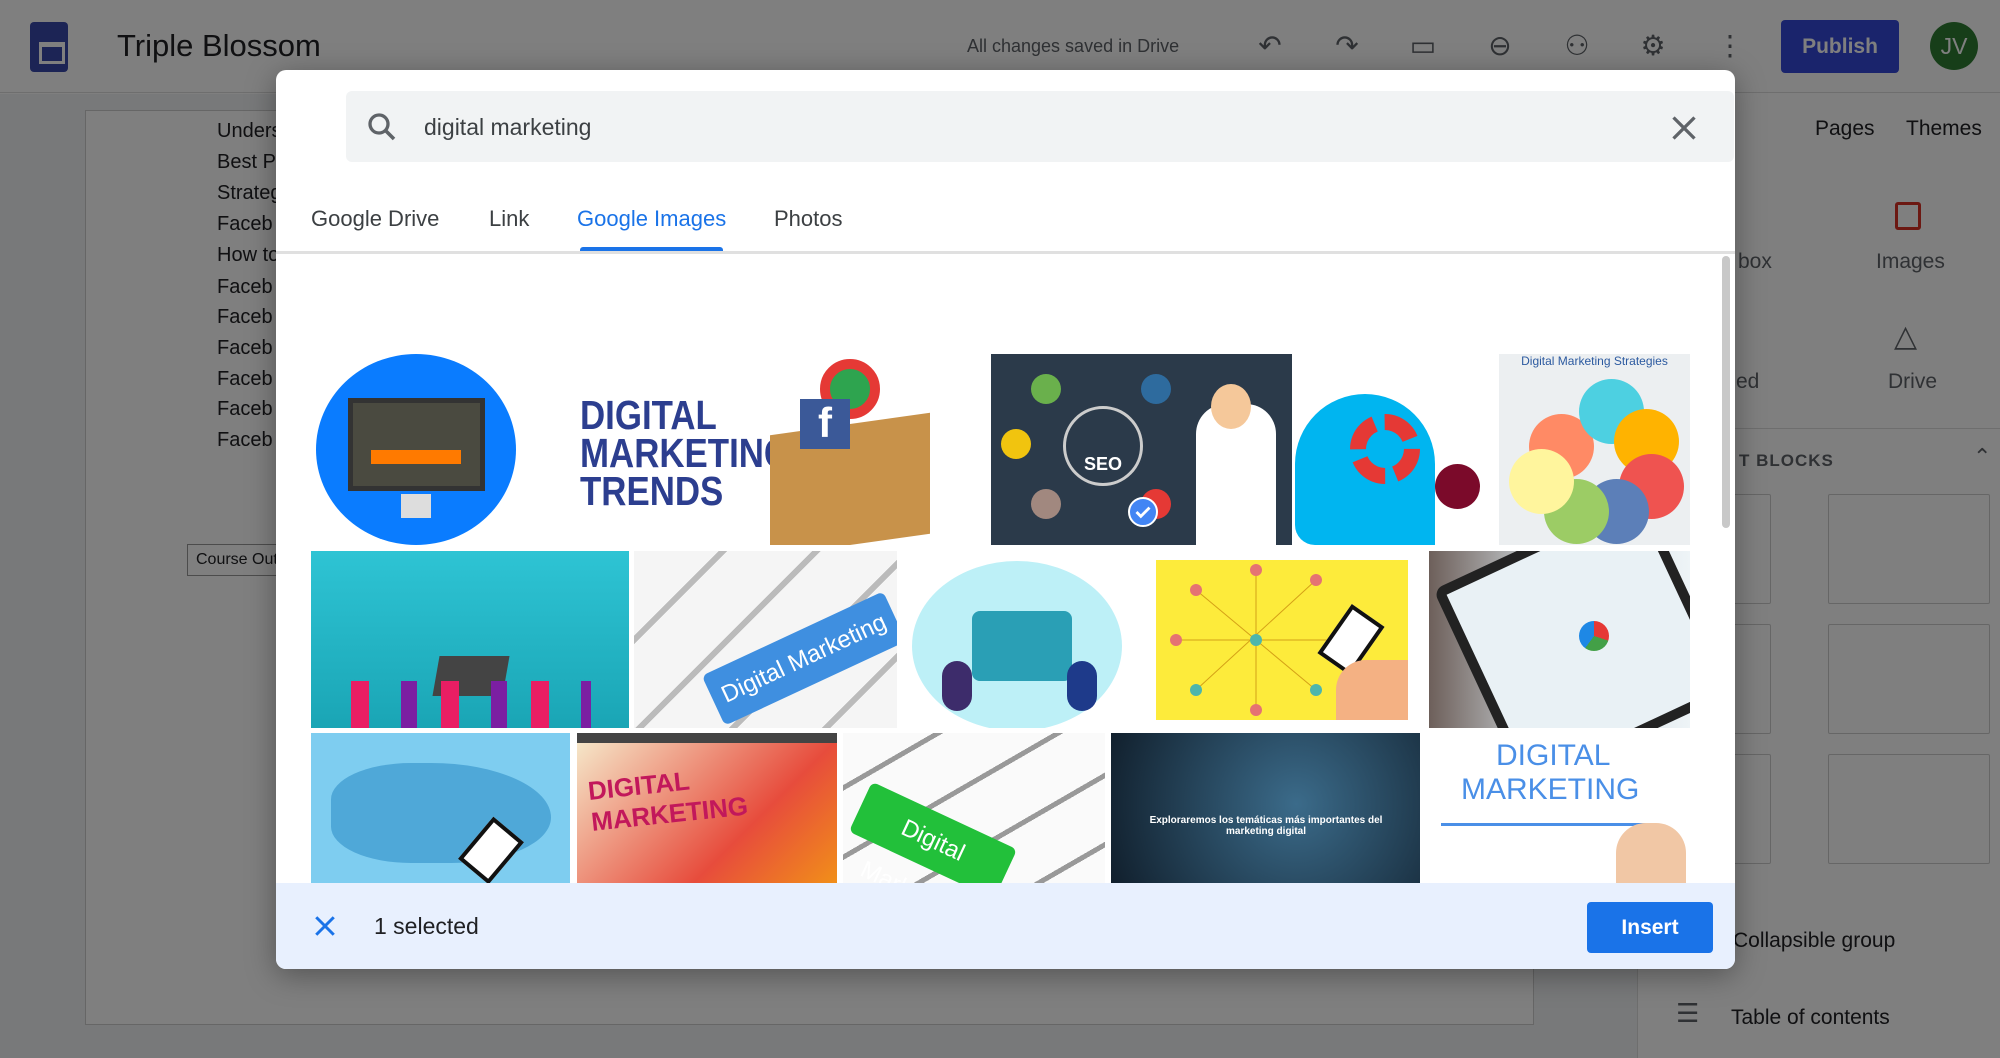 Image resolution: width=2000 pixels, height=1058 pixels. What do you see at coordinates (375, 219) in the screenshot?
I see `tab-google-drive: Google Drive` at bounding box center [375, 219].